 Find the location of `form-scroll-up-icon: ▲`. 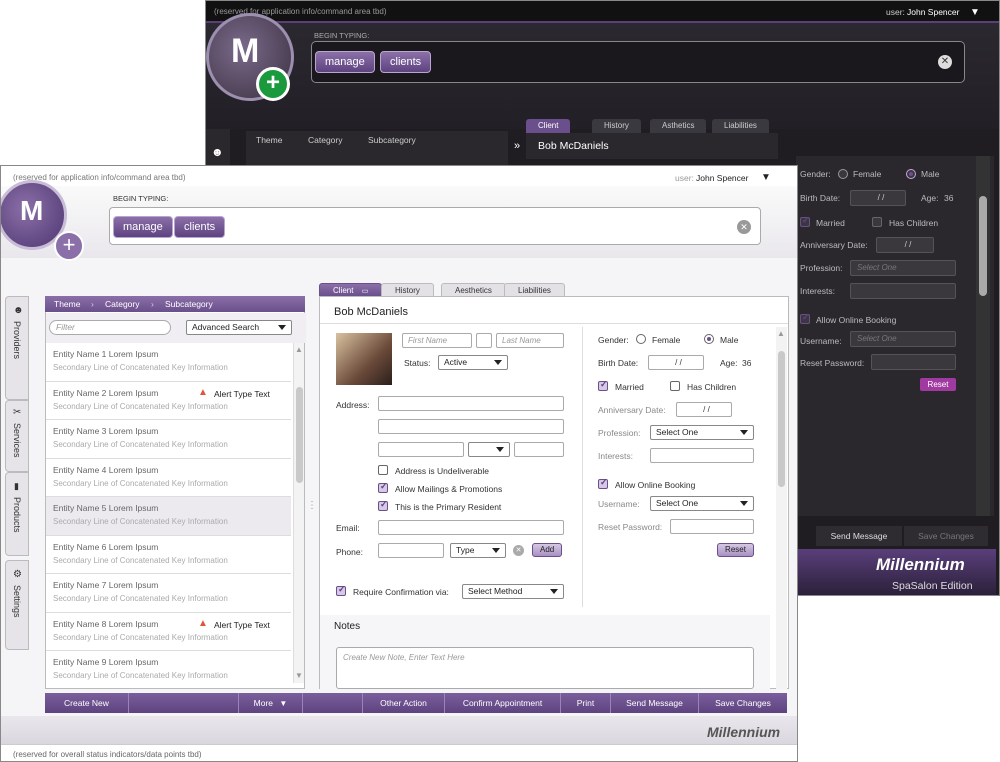

form-scroll-up-icon: ▲ is located at coordinates (781, 333).